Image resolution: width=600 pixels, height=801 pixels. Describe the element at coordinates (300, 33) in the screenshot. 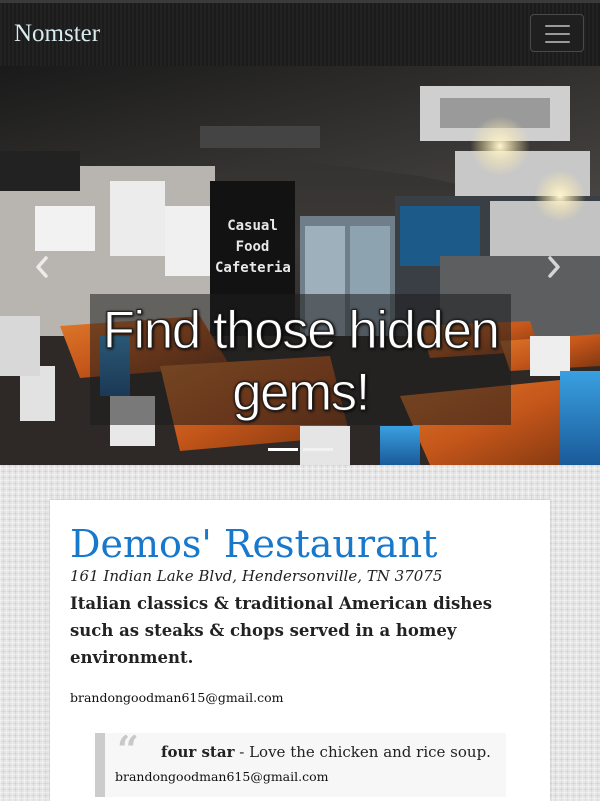

I see `navbar: Nomster` at that location.